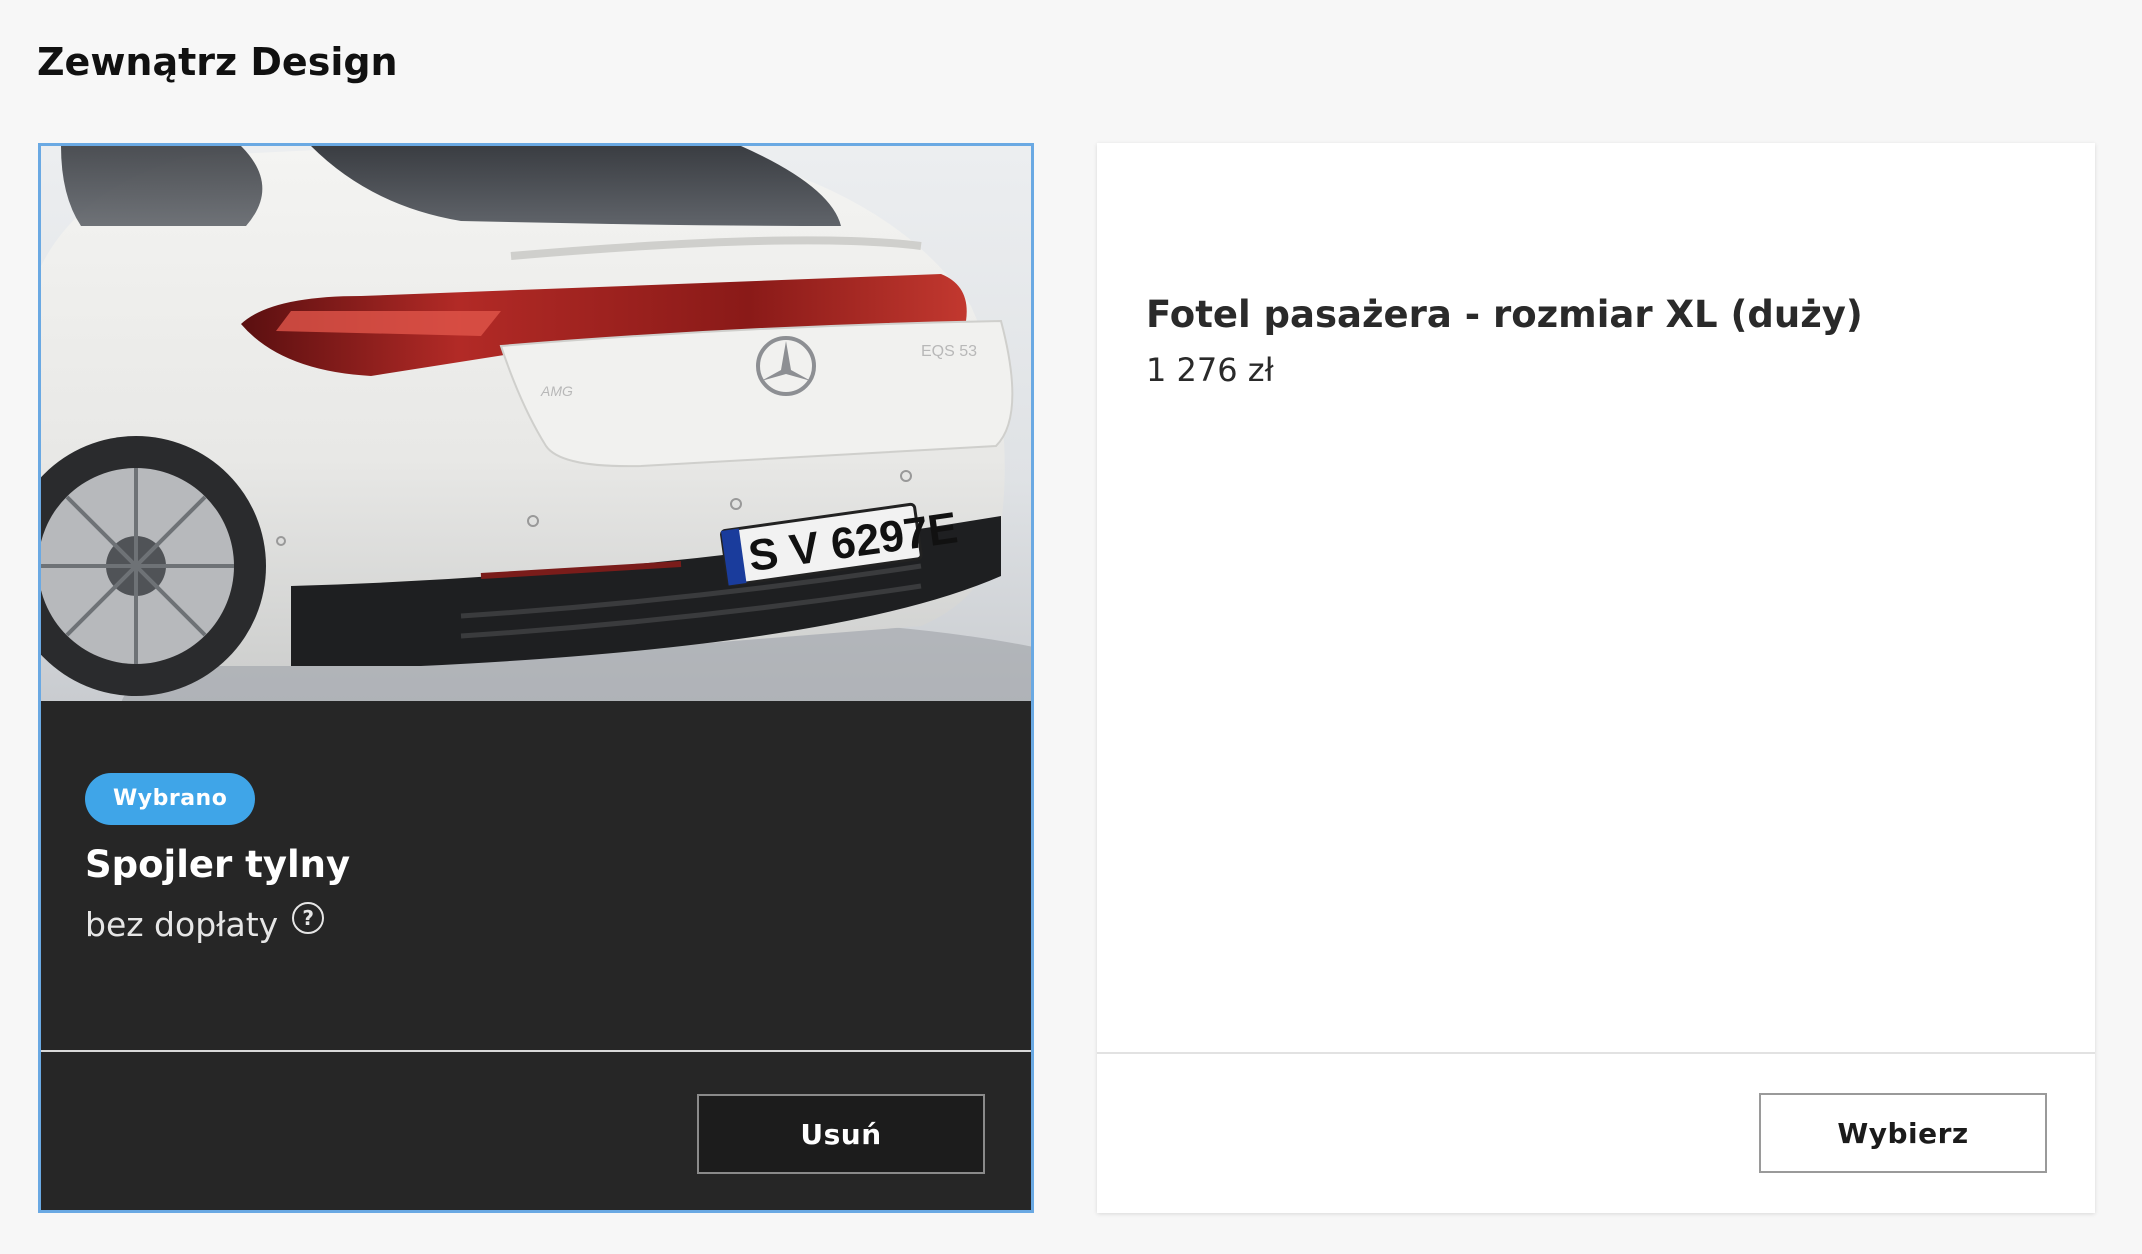  I want to click on selected-badge: Wybrano, so click(170, 799).